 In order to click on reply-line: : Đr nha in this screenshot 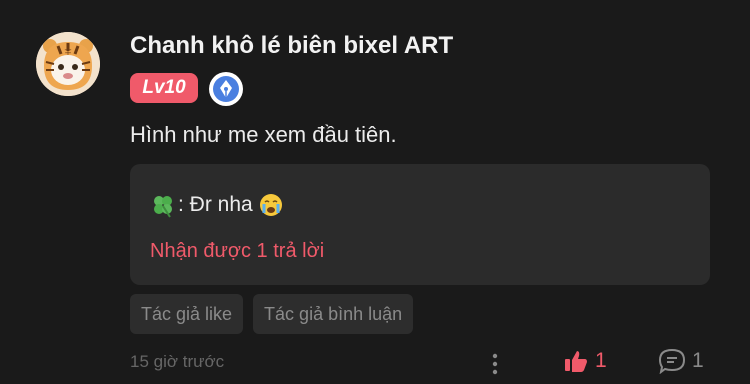, I will do `click(216, 205)`.